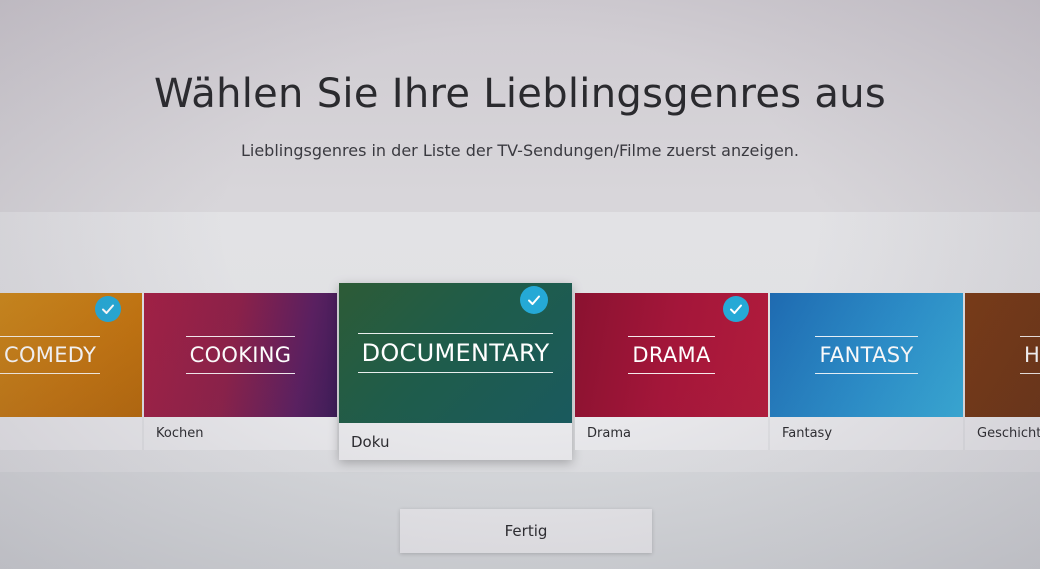 This screenshot has height=569, width=1040. What do you see at coordinates (1002, 355) in the screenshot?
I see `genre-artwork: HI` at bounding box center [1002, 355].